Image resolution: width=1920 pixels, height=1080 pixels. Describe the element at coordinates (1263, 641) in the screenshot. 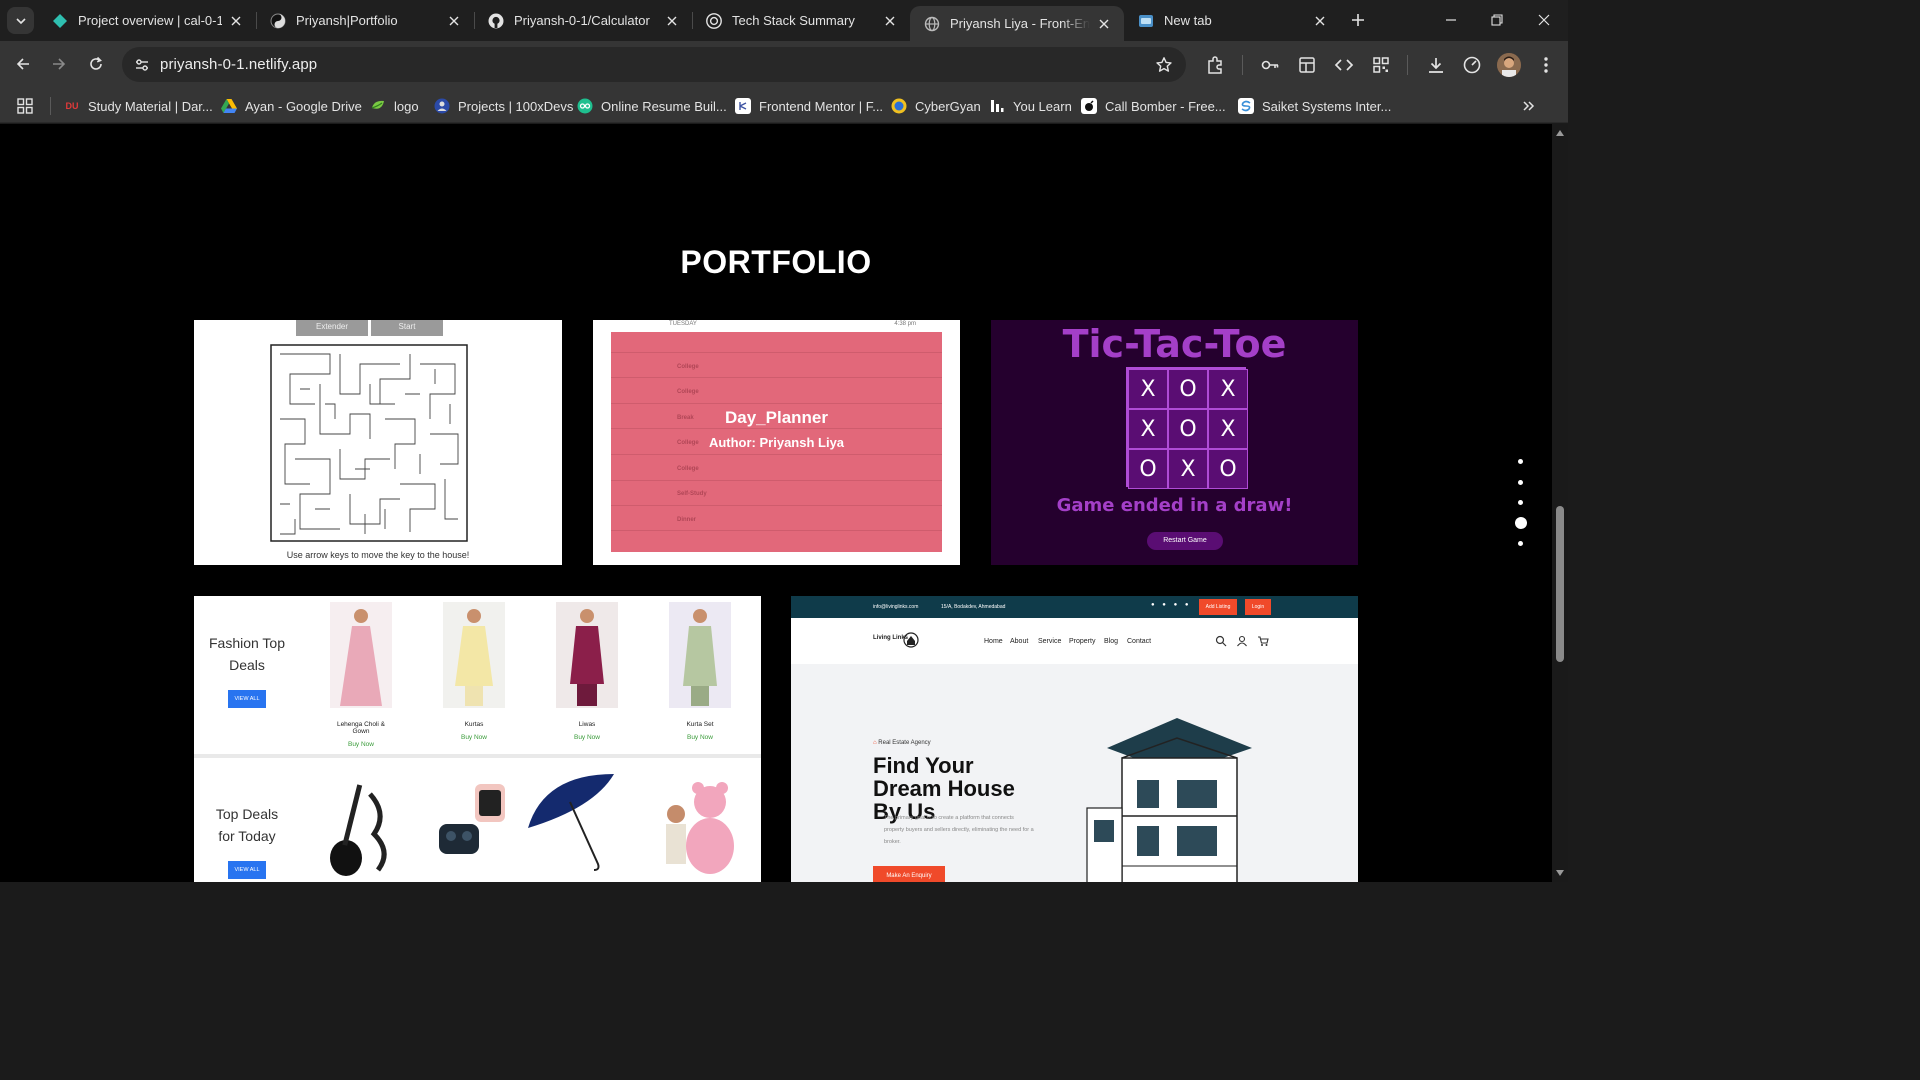

I see `cart-icon` at that location.